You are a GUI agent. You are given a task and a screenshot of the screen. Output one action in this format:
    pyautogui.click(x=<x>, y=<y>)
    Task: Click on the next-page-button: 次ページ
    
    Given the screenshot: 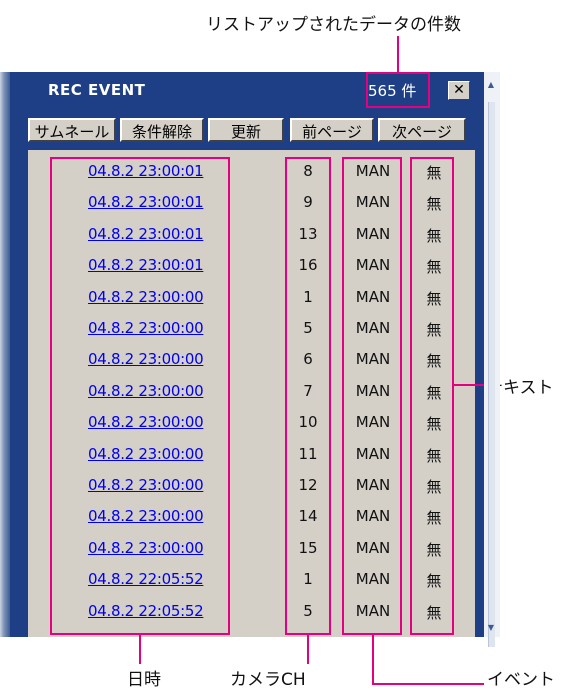 What is the action you would take?
    pyautogui.click(x=422, y=130)
    